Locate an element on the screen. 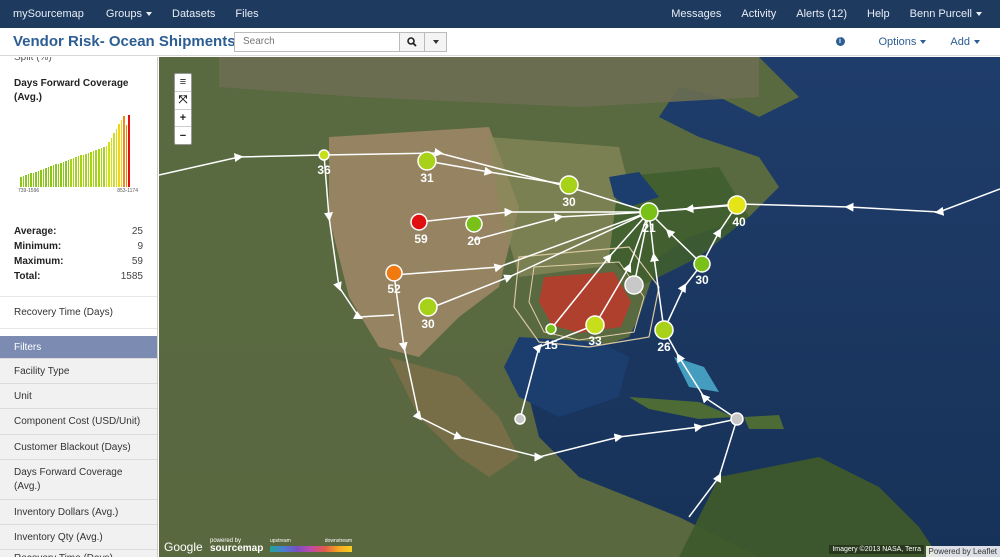 This screenshot has height=557, width=1000. node-gray-caribbean is located at coordinates (737, 419).